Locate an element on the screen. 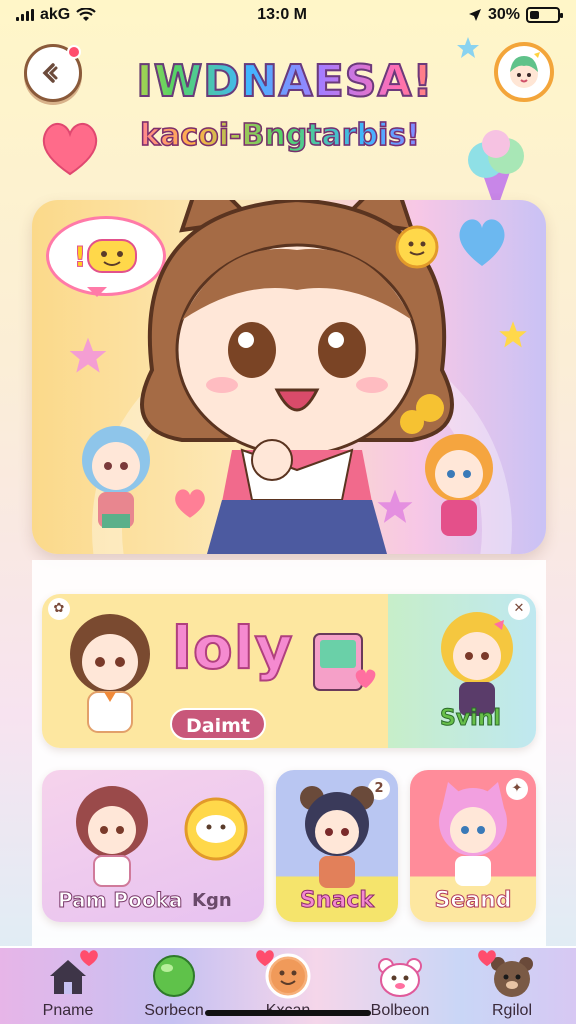 Image resolution: width=576 pixels, height=1024 pixels. featured-card: ✿ ✕ loly Svinl is located at coordinates (289, 671).